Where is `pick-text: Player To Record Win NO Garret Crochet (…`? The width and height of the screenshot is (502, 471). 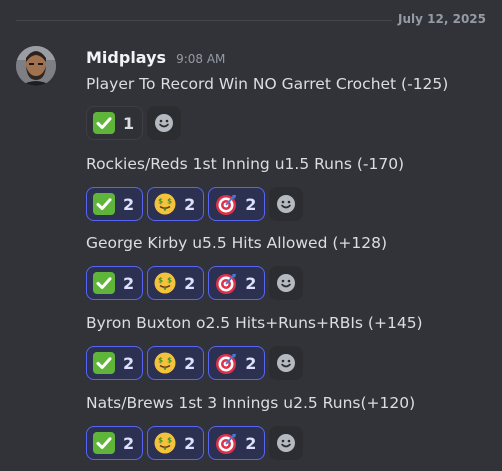
pick-text: Player To Record Win NO Garret Crochet (… is located at coordinates (267, 84).